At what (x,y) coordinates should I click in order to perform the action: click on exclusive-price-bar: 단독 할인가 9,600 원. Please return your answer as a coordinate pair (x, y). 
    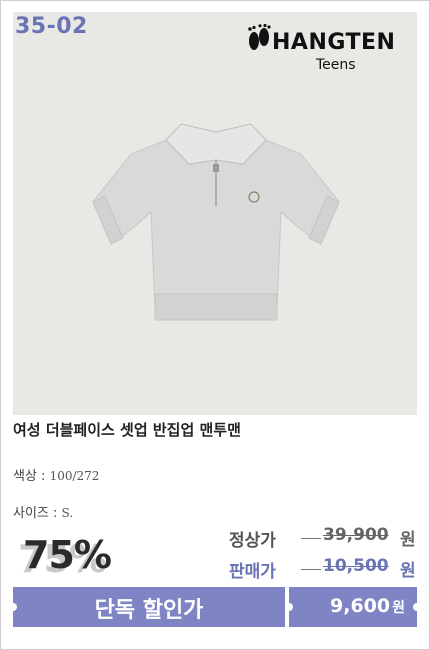
    Looking at the image, I should click on (215, 607).